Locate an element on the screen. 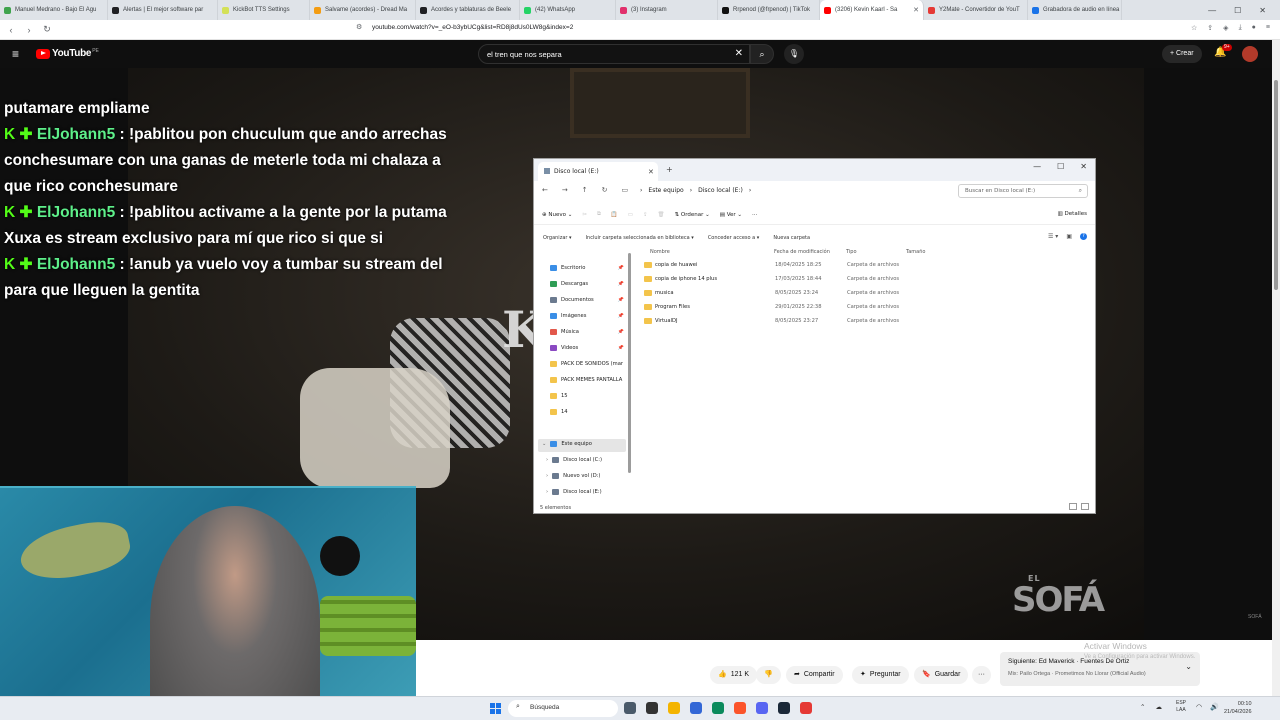 The image size is (1280, 720). sidebar-item: 15 is located at coordinates (589, 396).